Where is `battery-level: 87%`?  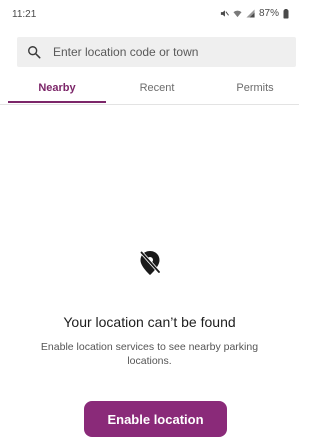 battery-level: 87% is located at coordinates (268, 13).